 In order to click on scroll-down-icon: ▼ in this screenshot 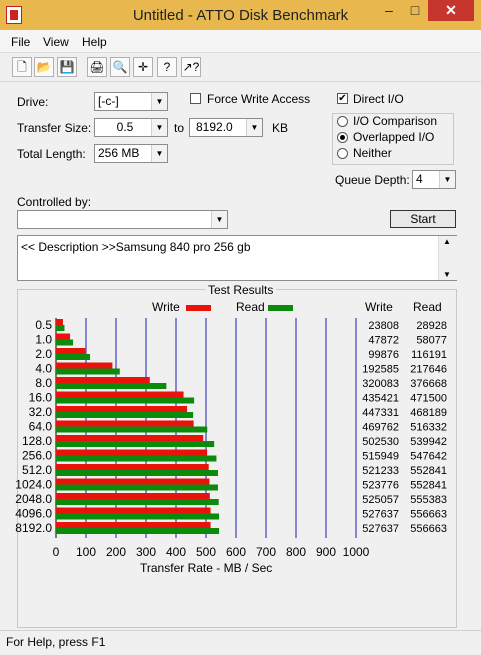, I will do `click(447, 274)`.